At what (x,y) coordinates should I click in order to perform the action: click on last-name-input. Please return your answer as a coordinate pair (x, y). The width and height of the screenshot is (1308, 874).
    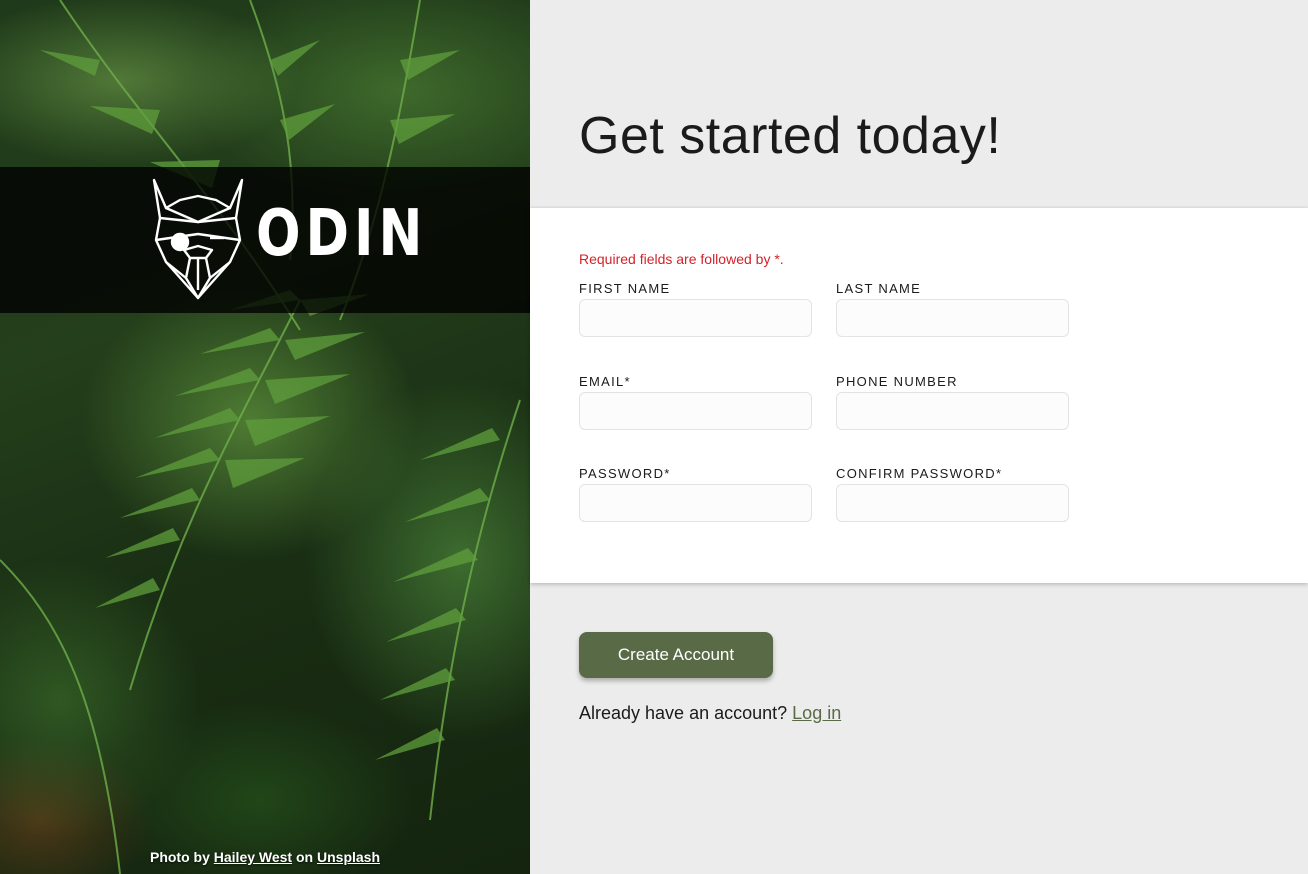
    Looking at the image, I should click on (952, 318).